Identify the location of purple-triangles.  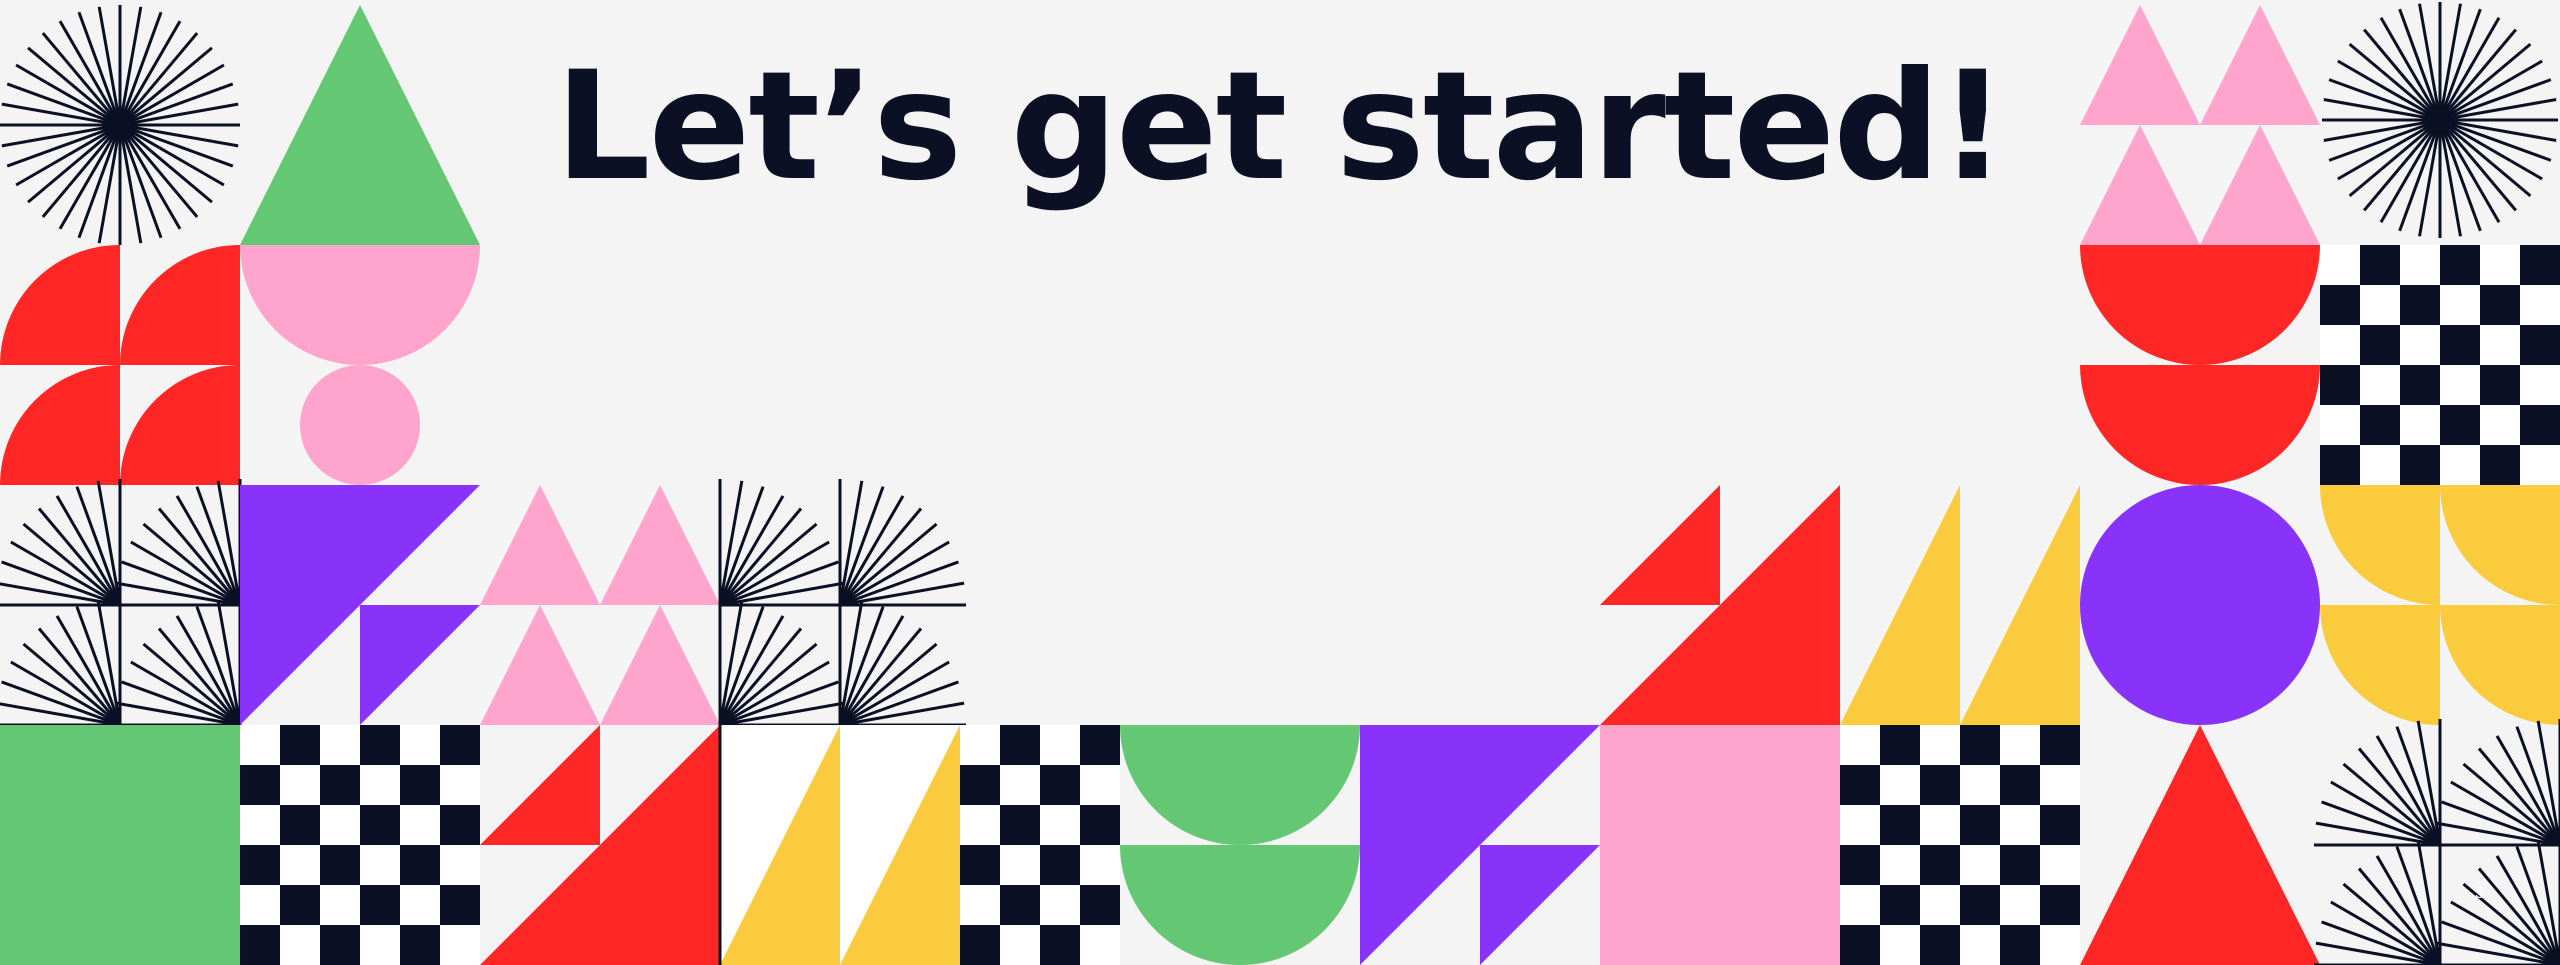
(1480, 845).